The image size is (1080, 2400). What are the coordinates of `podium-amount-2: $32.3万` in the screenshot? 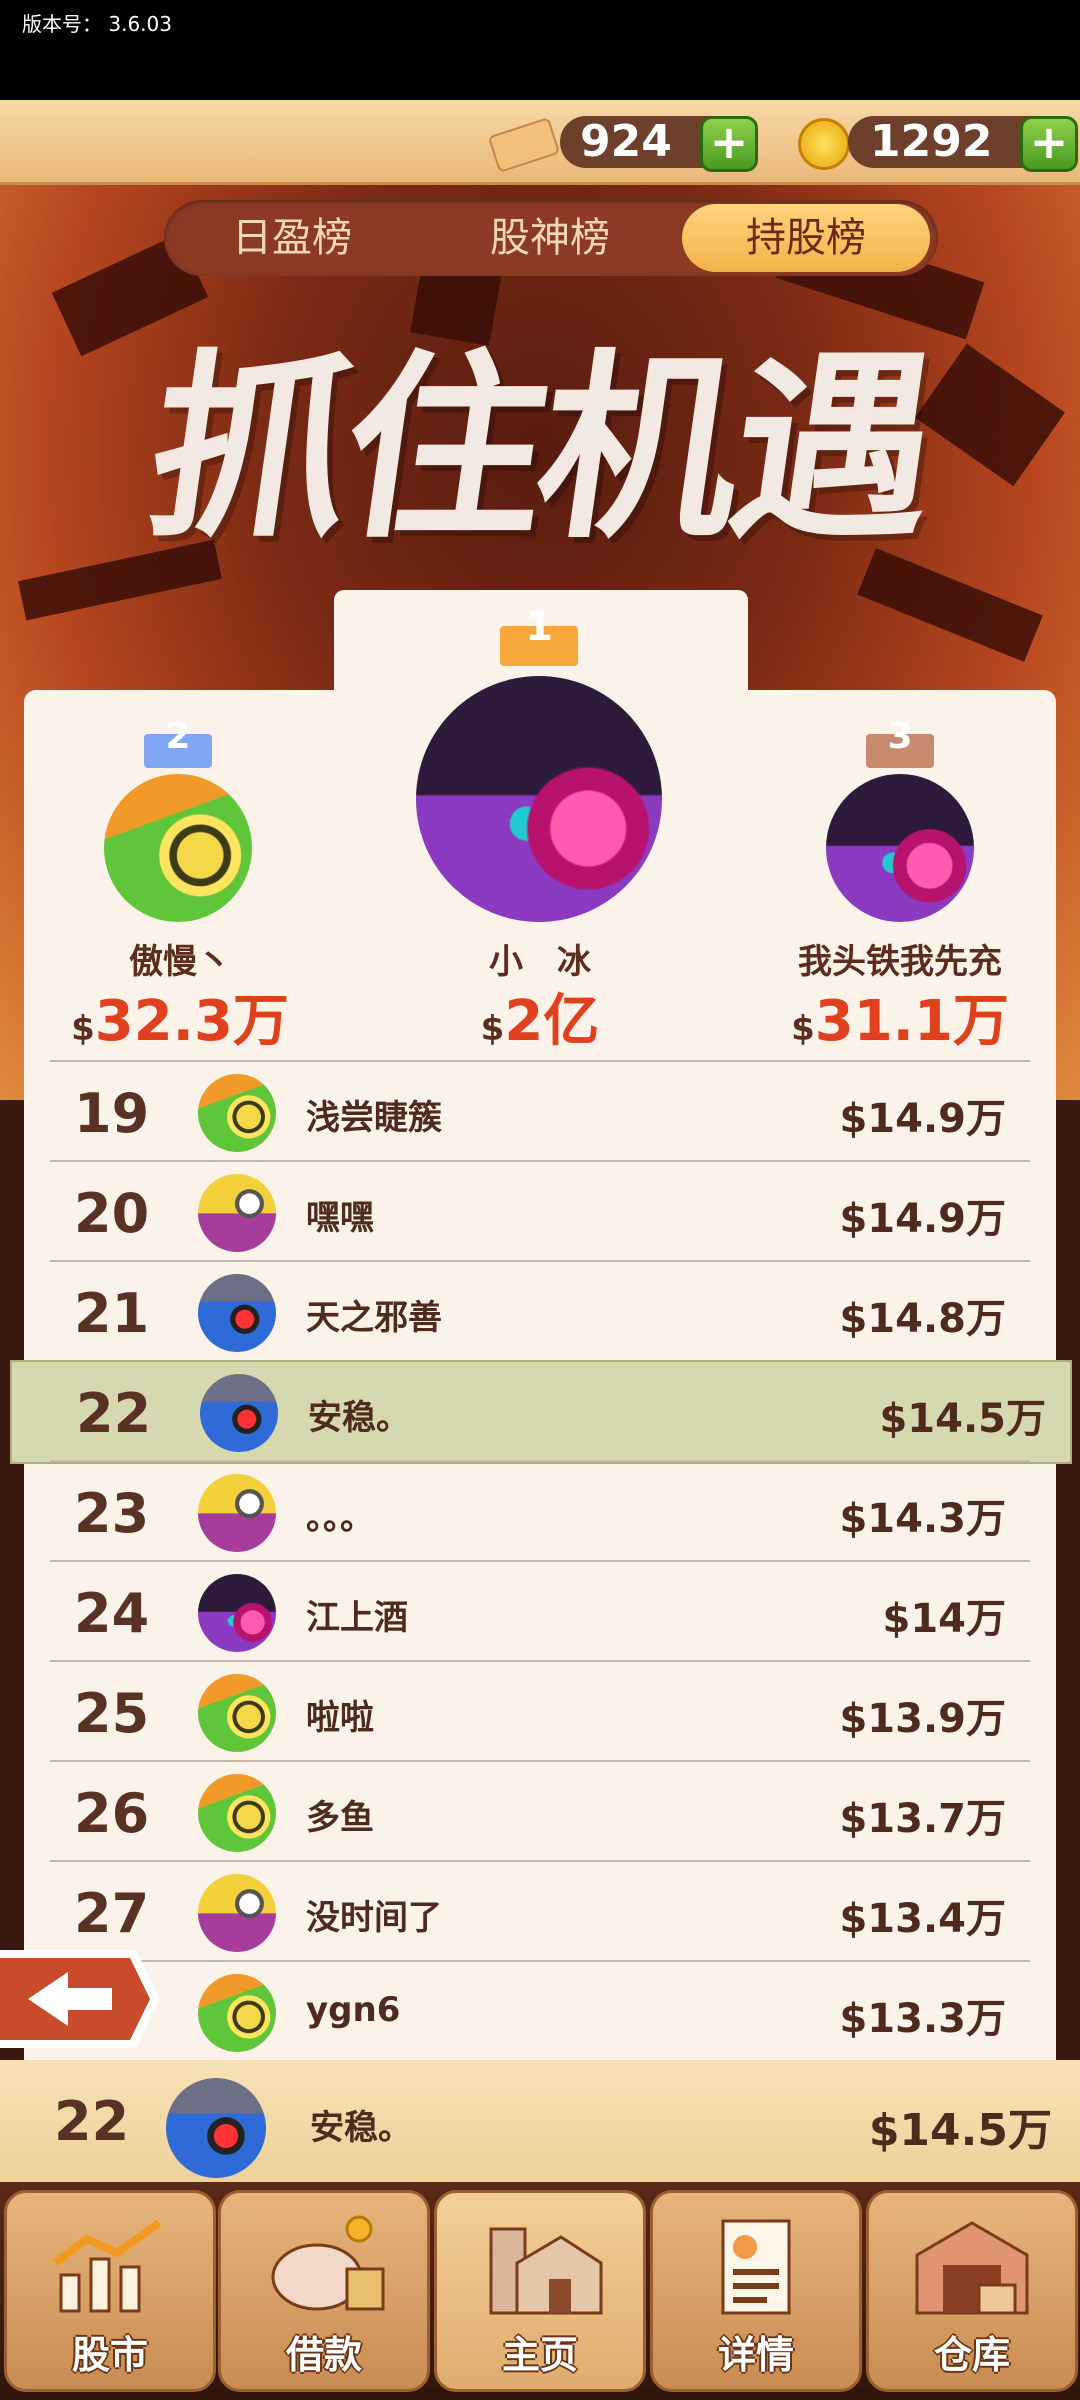 It's located at (180, 1021).